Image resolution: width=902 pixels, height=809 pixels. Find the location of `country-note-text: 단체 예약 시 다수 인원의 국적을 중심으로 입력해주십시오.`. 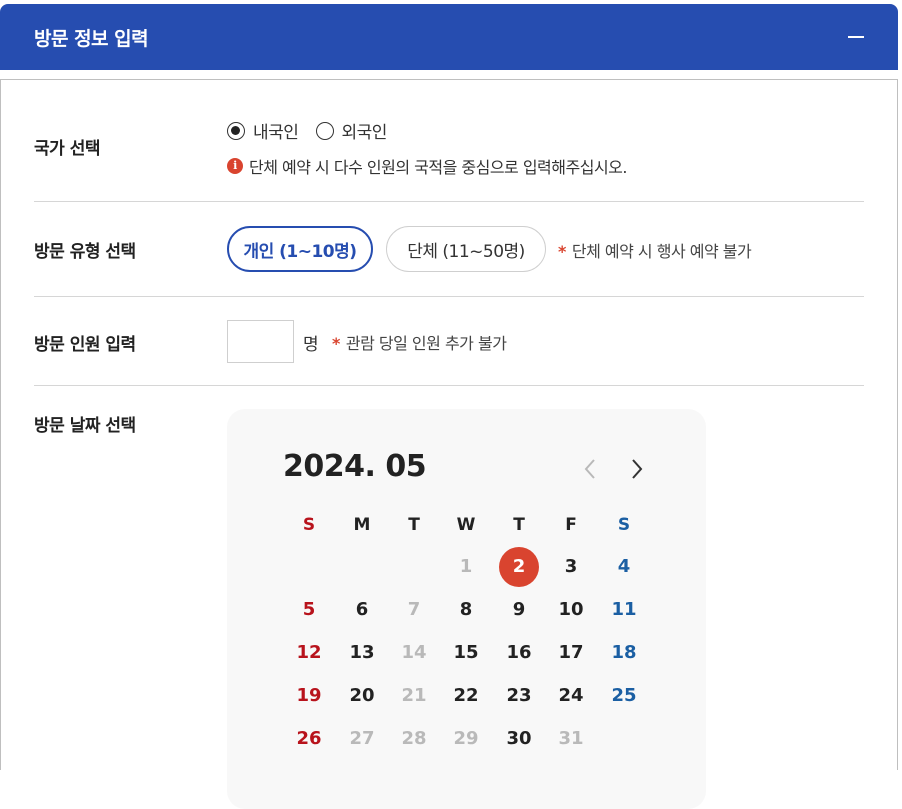

country-note-text: 단체 예약 시 다수 인원의 국적을 중심으로 입력해주십시오. is located at coordinates (438, 167).